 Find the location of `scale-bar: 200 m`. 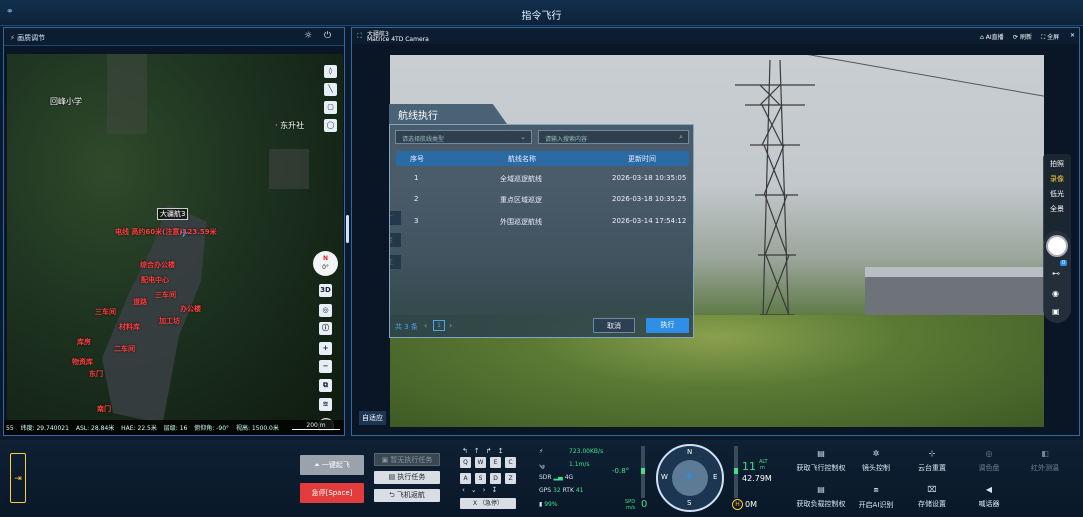

scale-bar: 200 m is located at coordinates (316, 426).